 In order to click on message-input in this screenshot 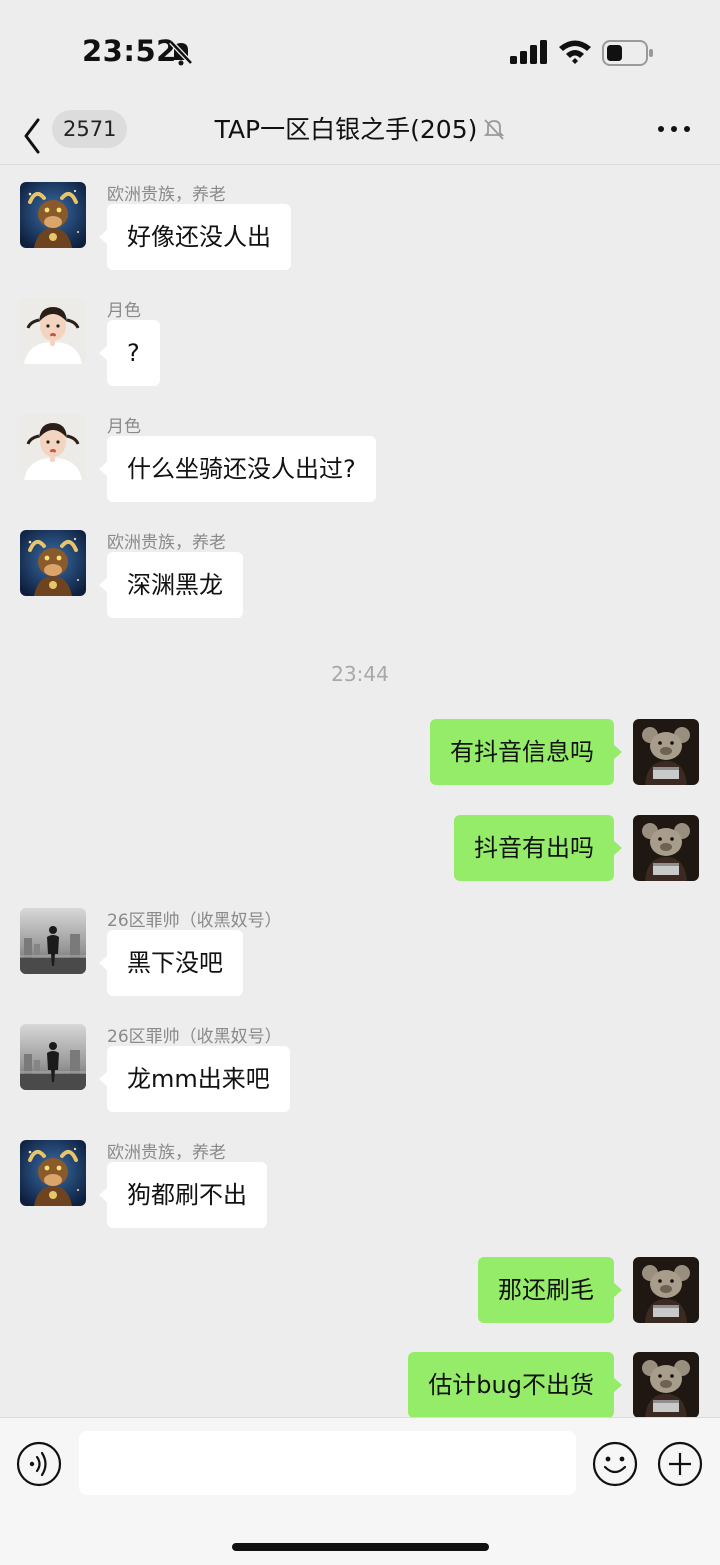, I will do `click(327, 1463)`.